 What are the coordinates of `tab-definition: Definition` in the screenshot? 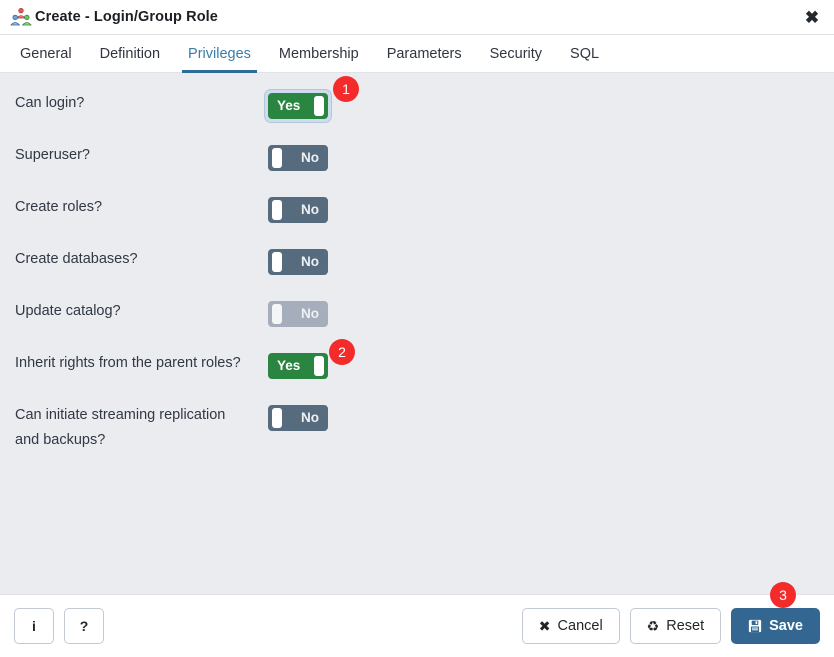 It's located at (130, 53).